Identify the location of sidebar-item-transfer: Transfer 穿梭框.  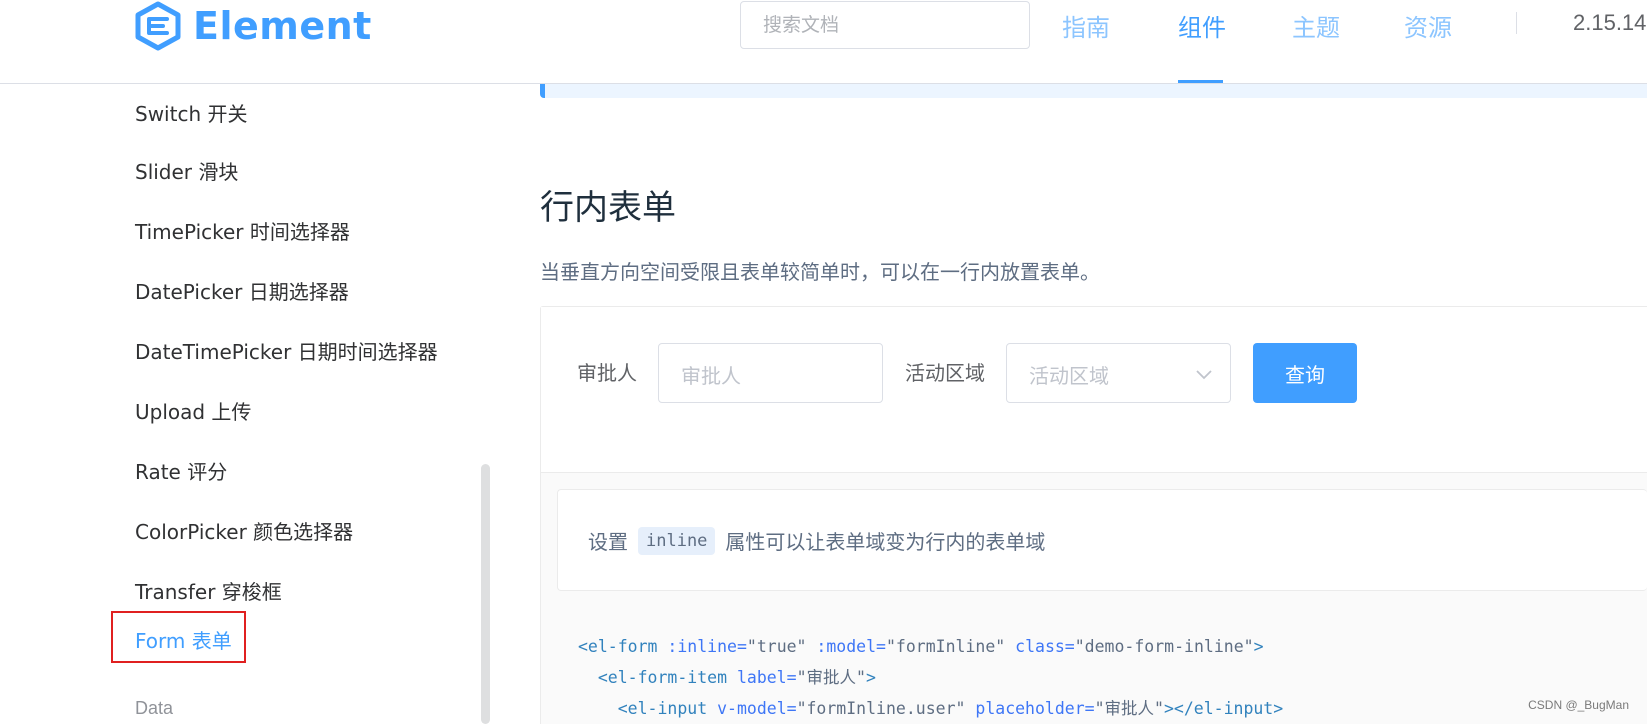
(208, 590).